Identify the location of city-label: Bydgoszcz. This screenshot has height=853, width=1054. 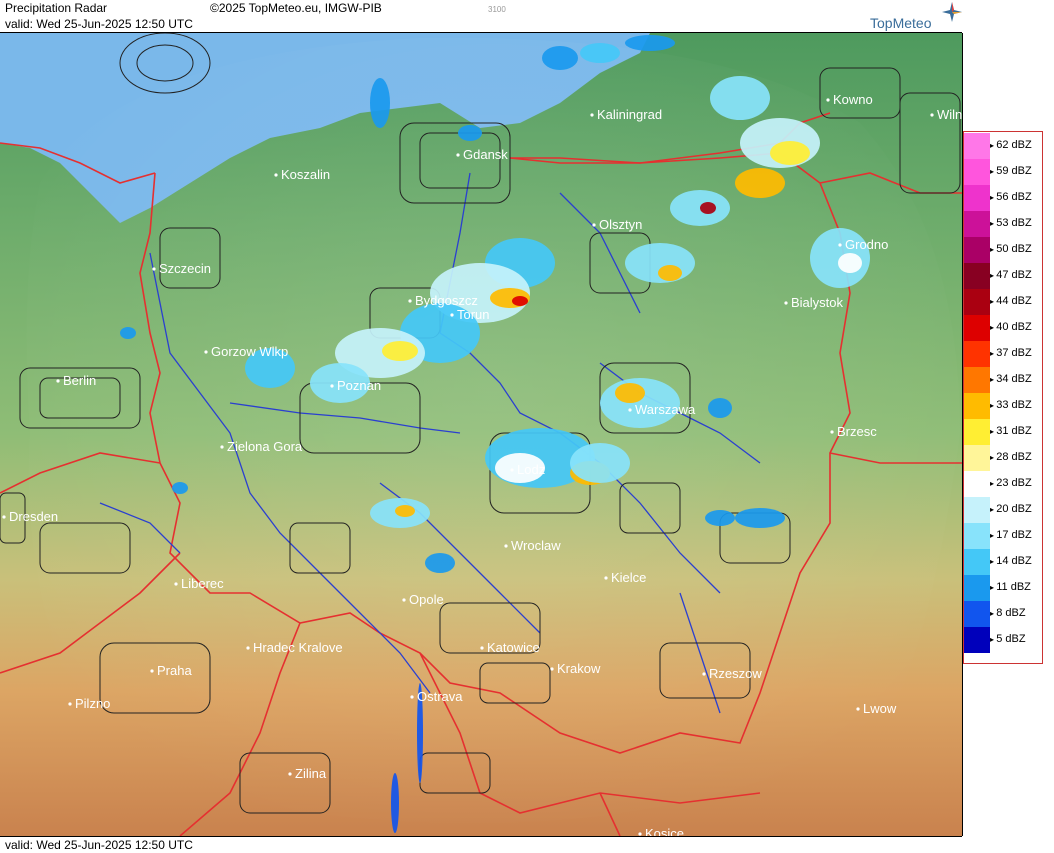
(446, 300).